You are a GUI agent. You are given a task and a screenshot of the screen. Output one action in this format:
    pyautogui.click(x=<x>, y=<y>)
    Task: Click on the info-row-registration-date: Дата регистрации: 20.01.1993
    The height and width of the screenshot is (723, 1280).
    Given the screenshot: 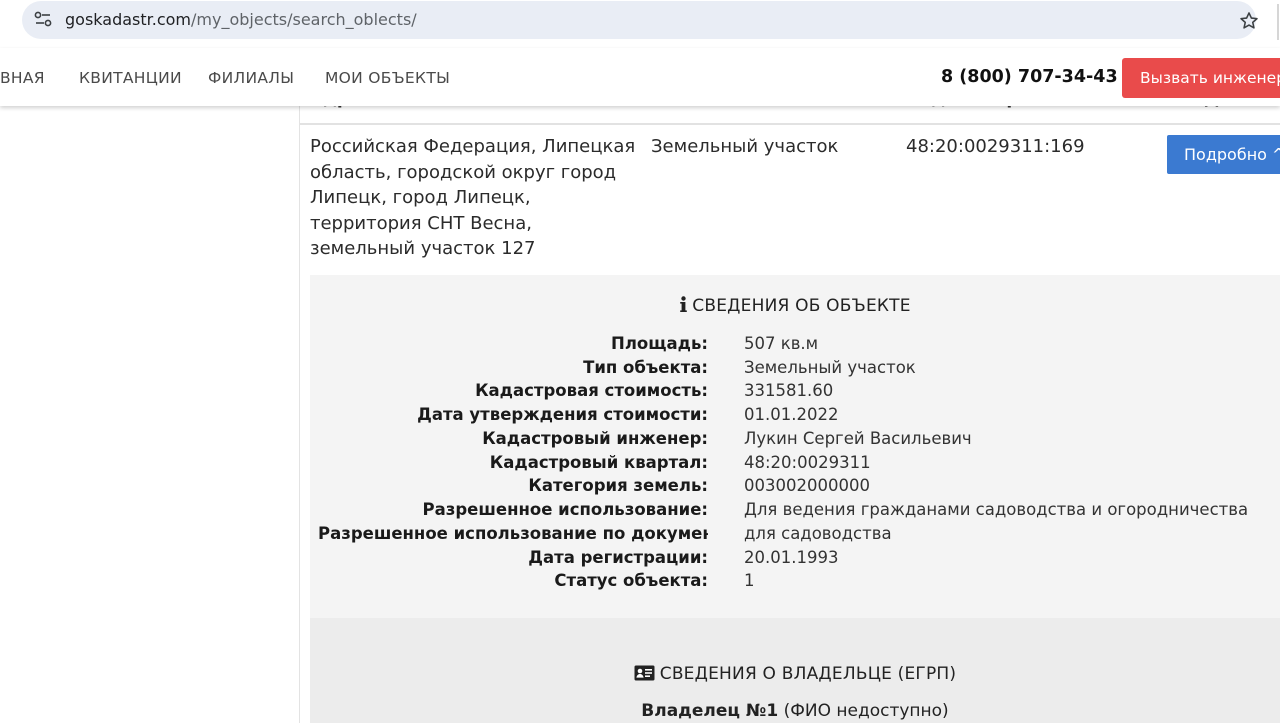 What is the action you would take?
    pyautogui.click(x=795, y=558)
    